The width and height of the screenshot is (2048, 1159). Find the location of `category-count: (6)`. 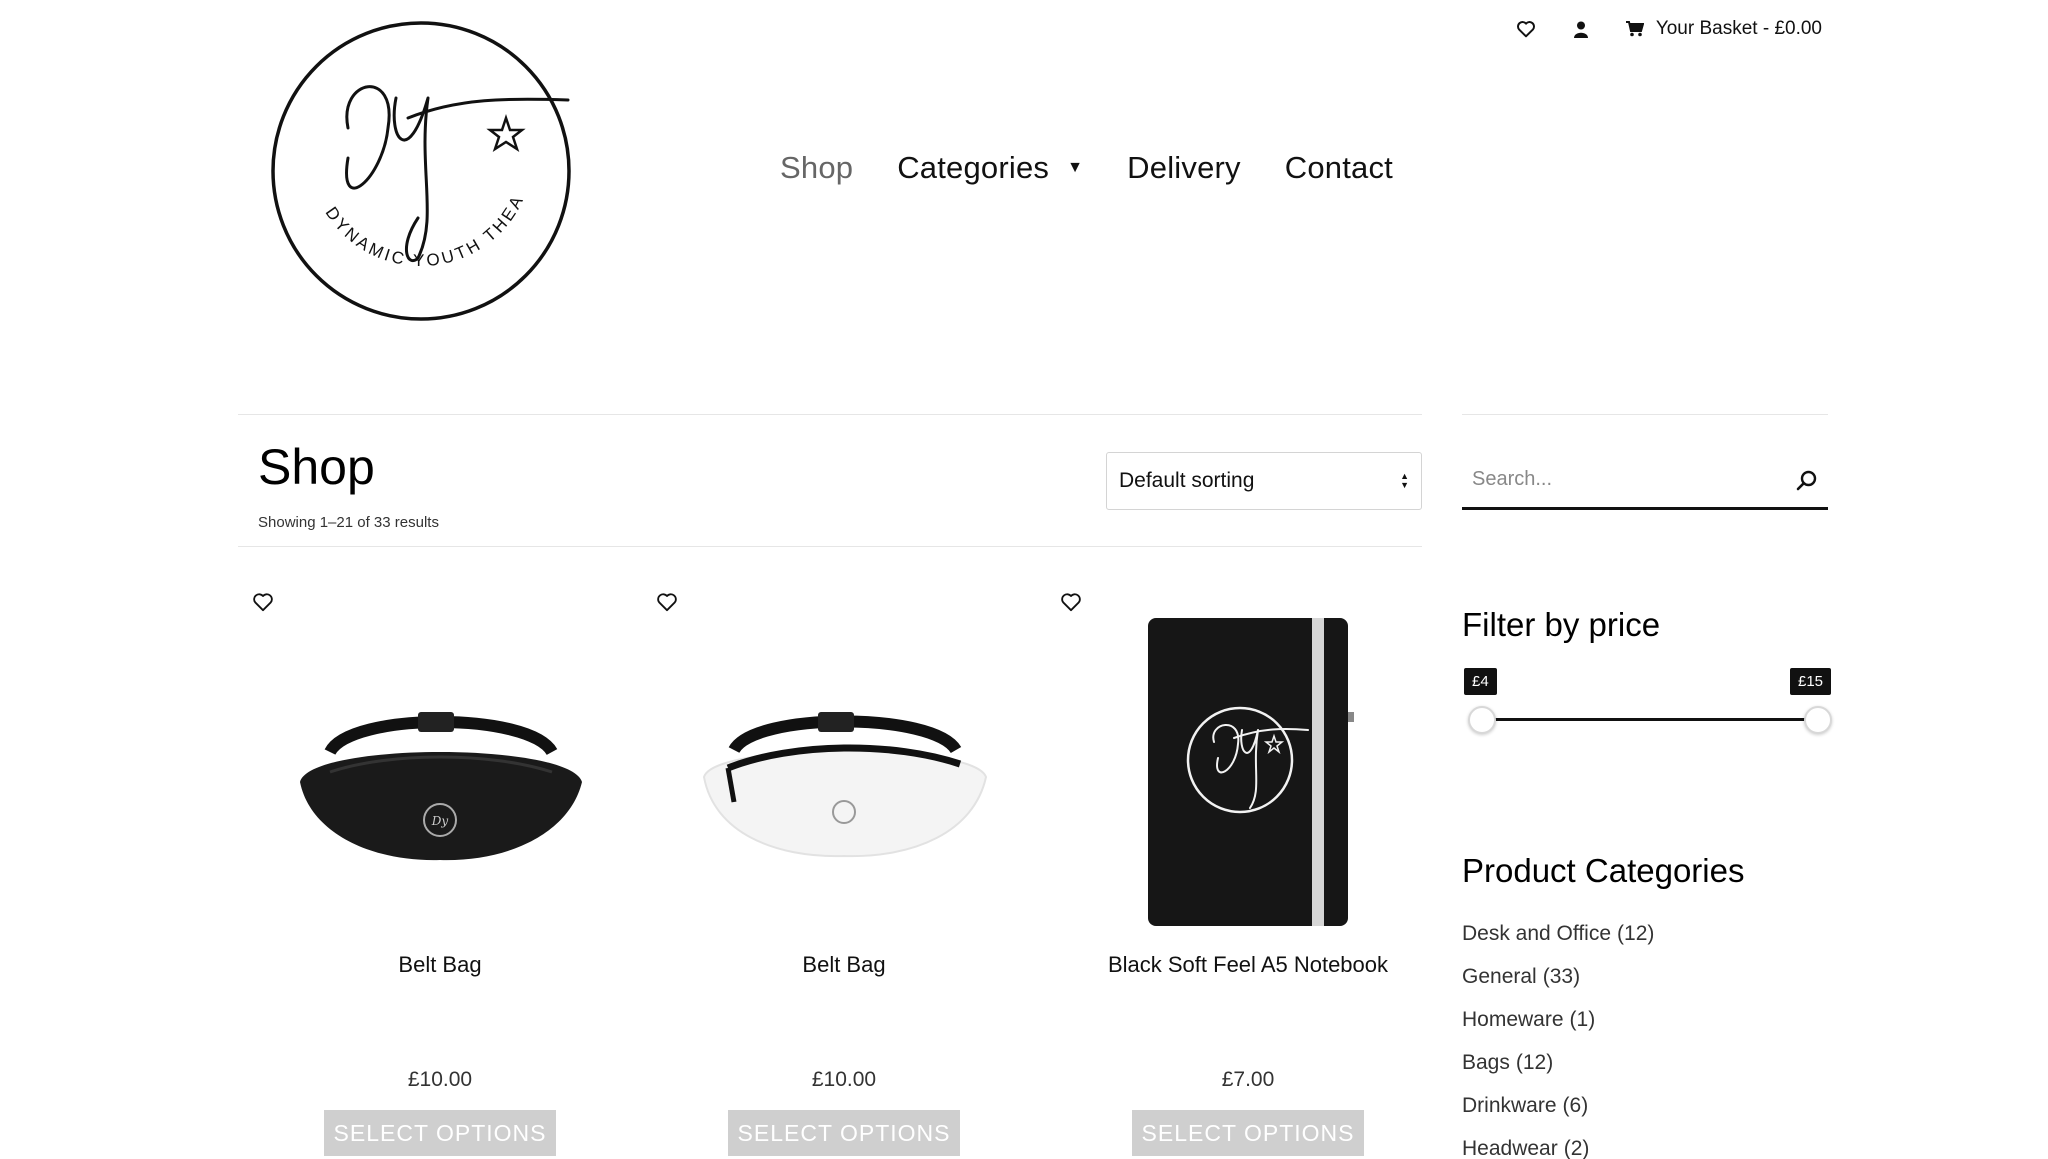

category-count: (6) is located at coordinates (1575, 1105).